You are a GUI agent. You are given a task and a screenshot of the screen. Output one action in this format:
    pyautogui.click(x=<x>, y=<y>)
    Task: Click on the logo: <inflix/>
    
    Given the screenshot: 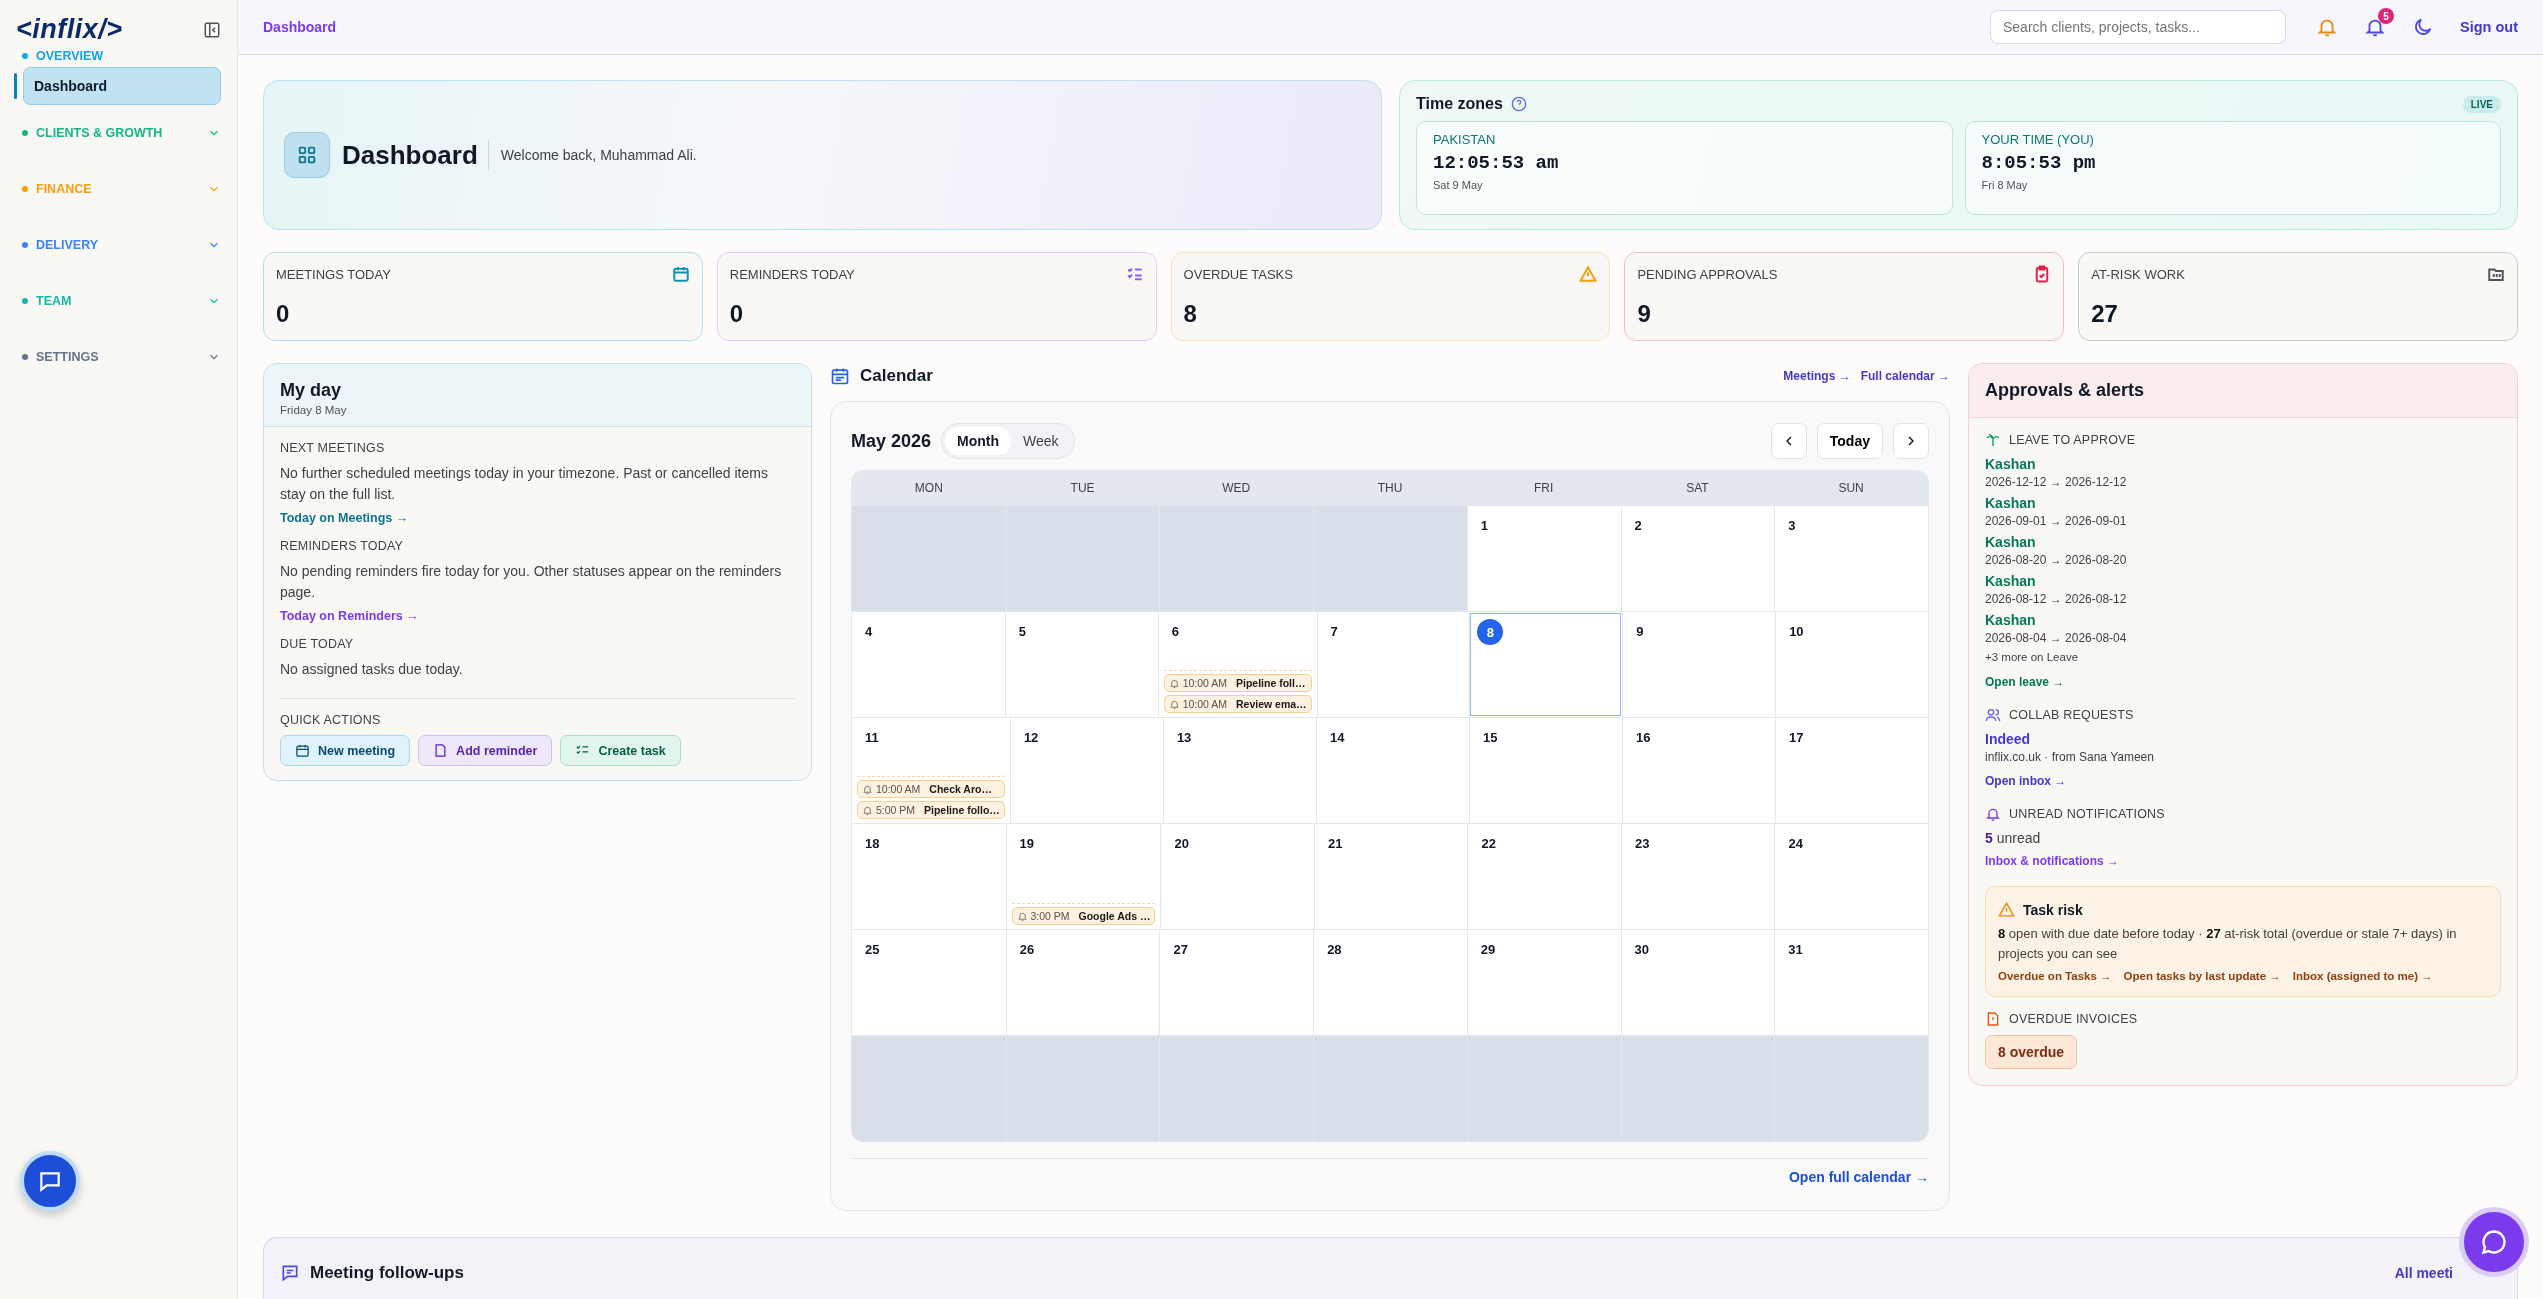 What is the action you would take?
    pyautogui.click(x=69, y=29)
    